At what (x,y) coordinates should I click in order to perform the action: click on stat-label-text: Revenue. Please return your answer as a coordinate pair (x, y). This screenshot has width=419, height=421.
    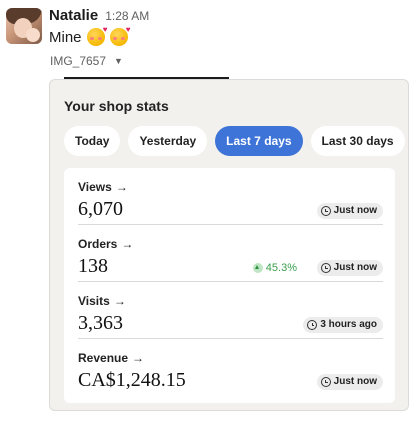
    Looking at the image, I should click on (103, 358).